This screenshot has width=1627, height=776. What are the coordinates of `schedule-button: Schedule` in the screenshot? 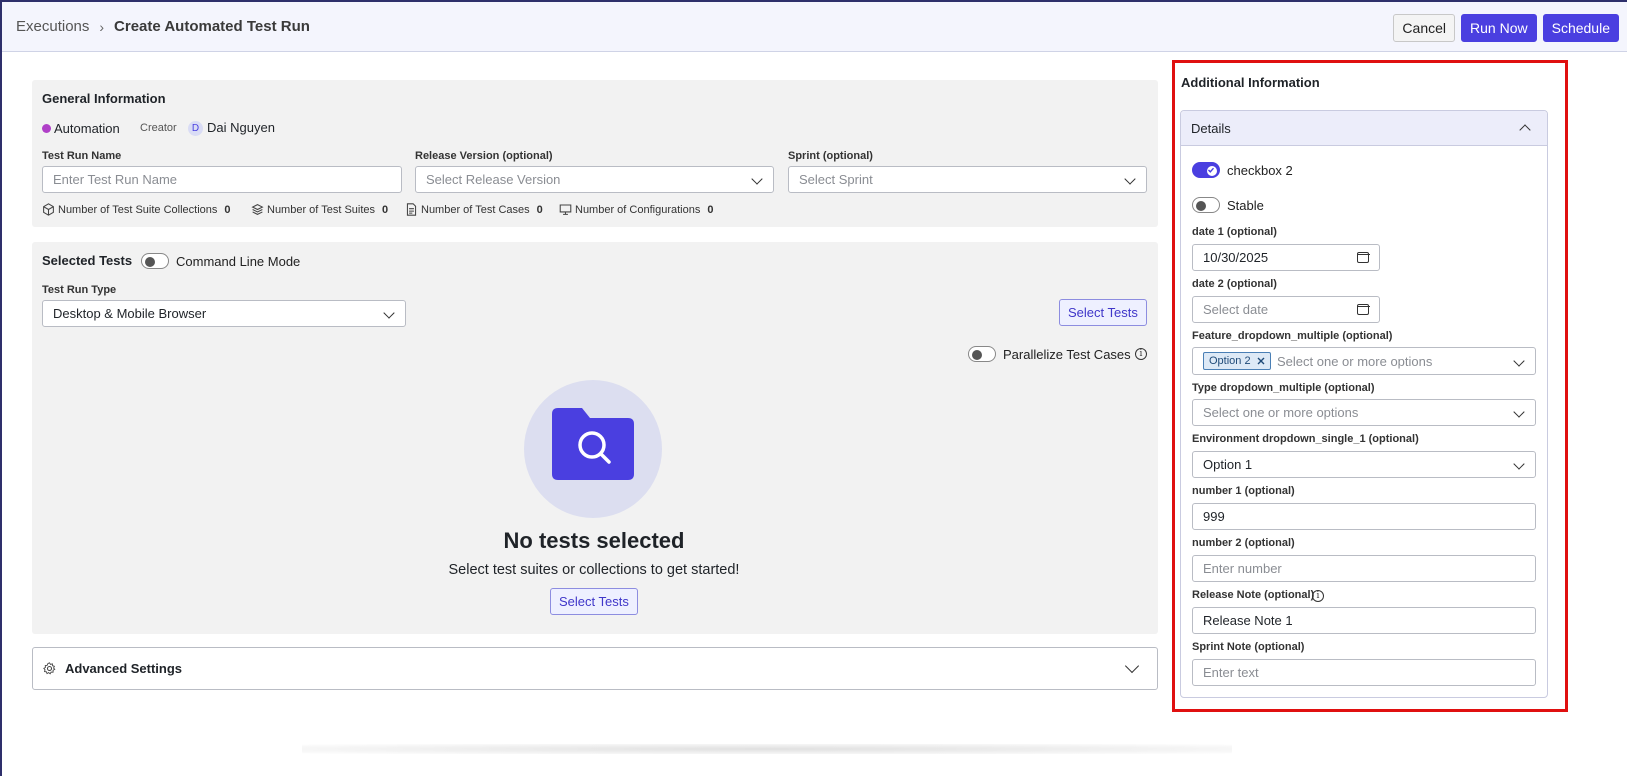 It's located at (1580, 28).